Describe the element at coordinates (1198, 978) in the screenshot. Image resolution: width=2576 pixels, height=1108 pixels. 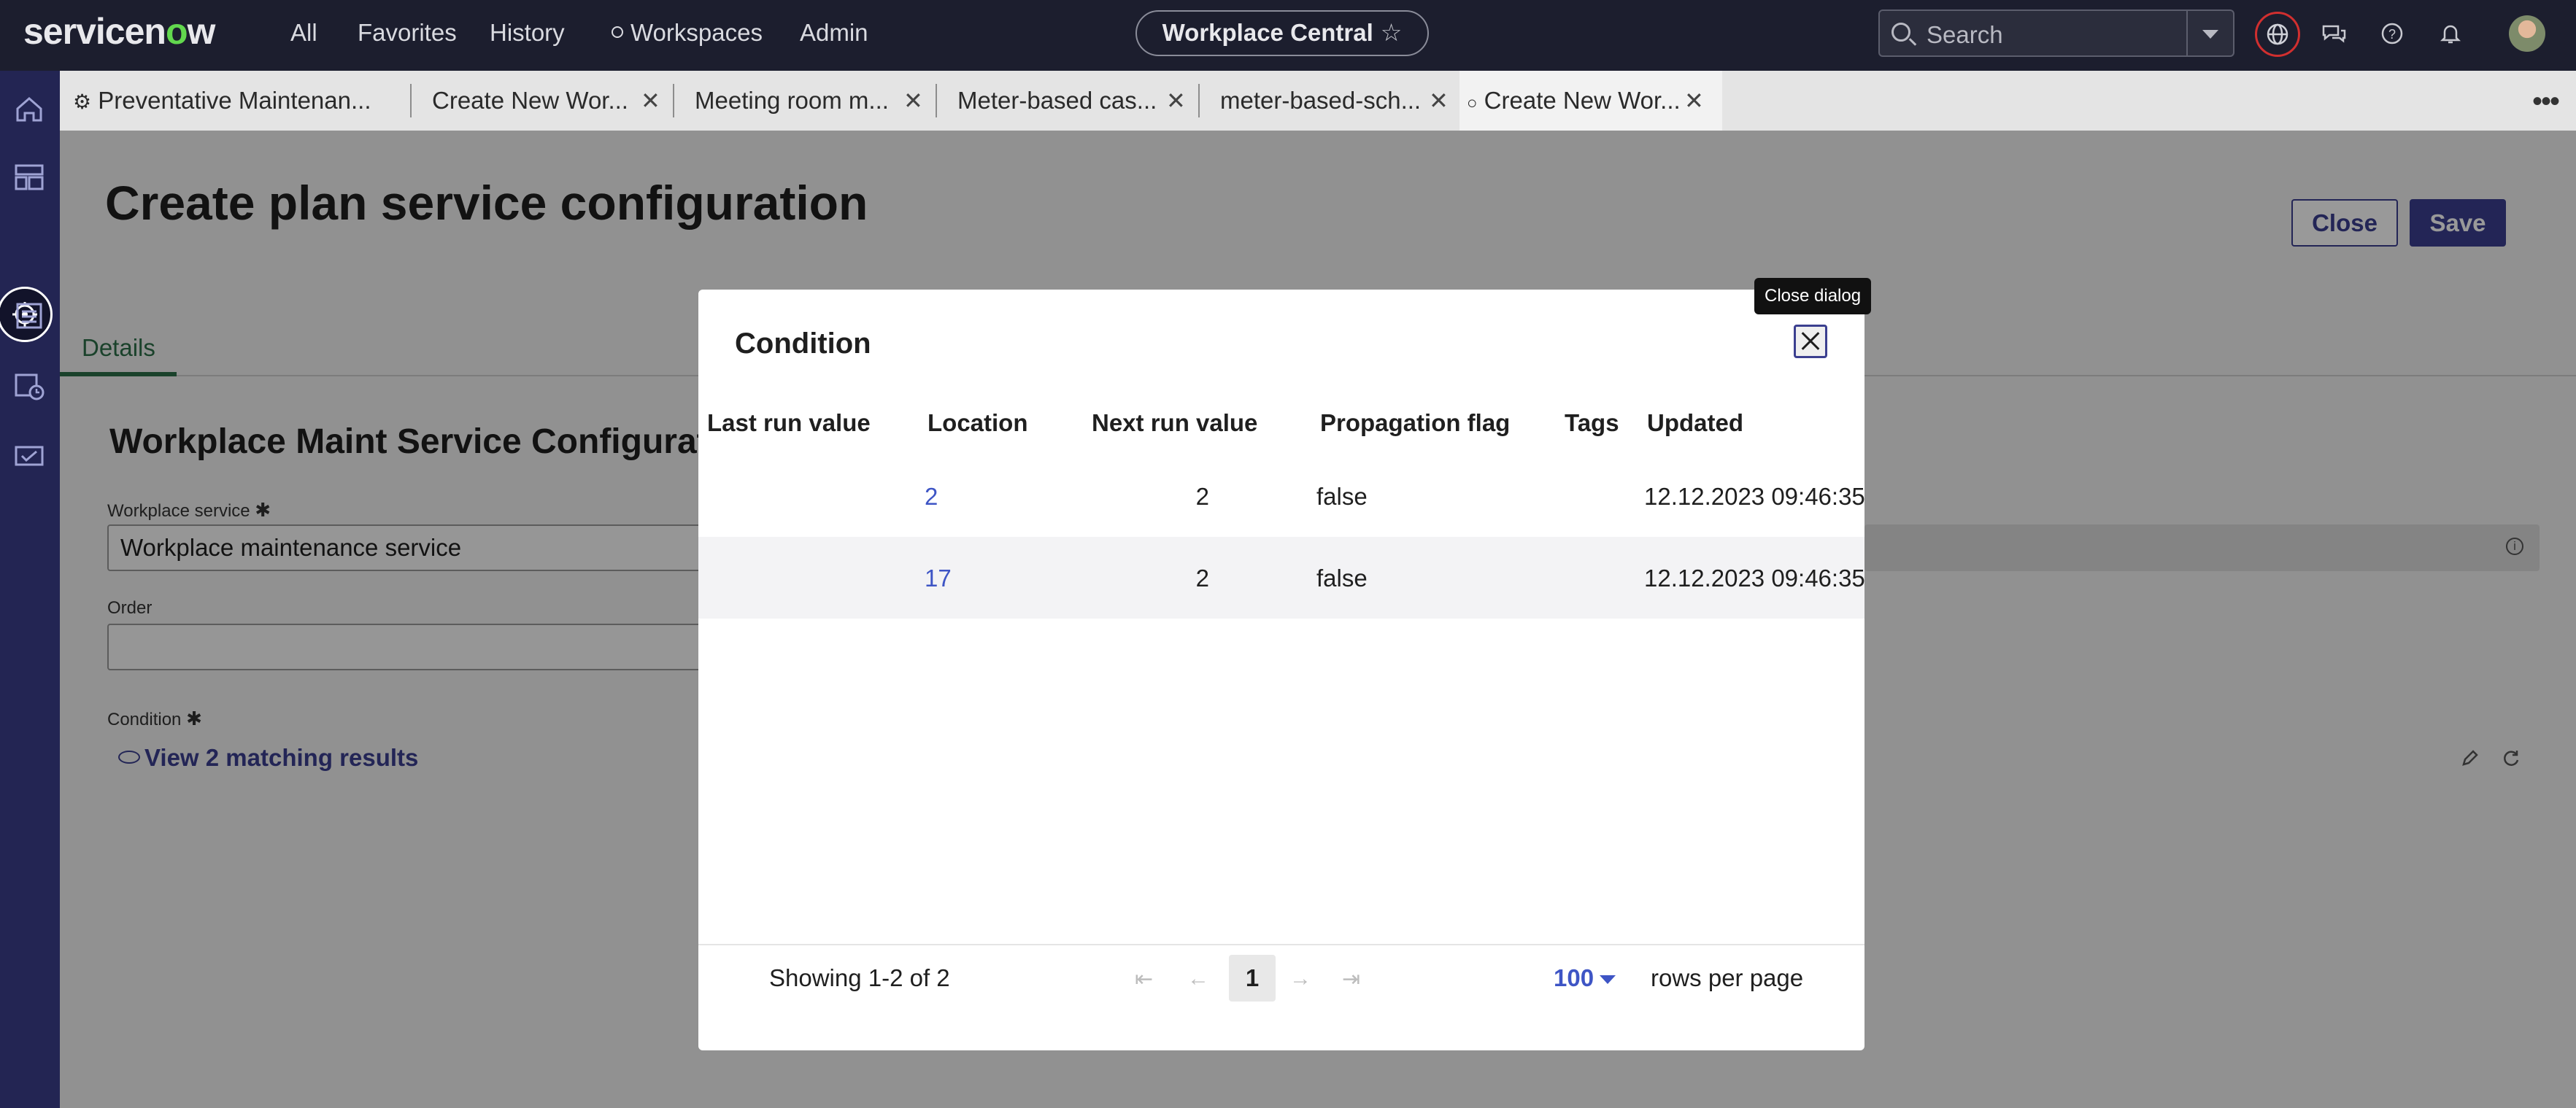
I see `previous-page-icon: ←` at that location.